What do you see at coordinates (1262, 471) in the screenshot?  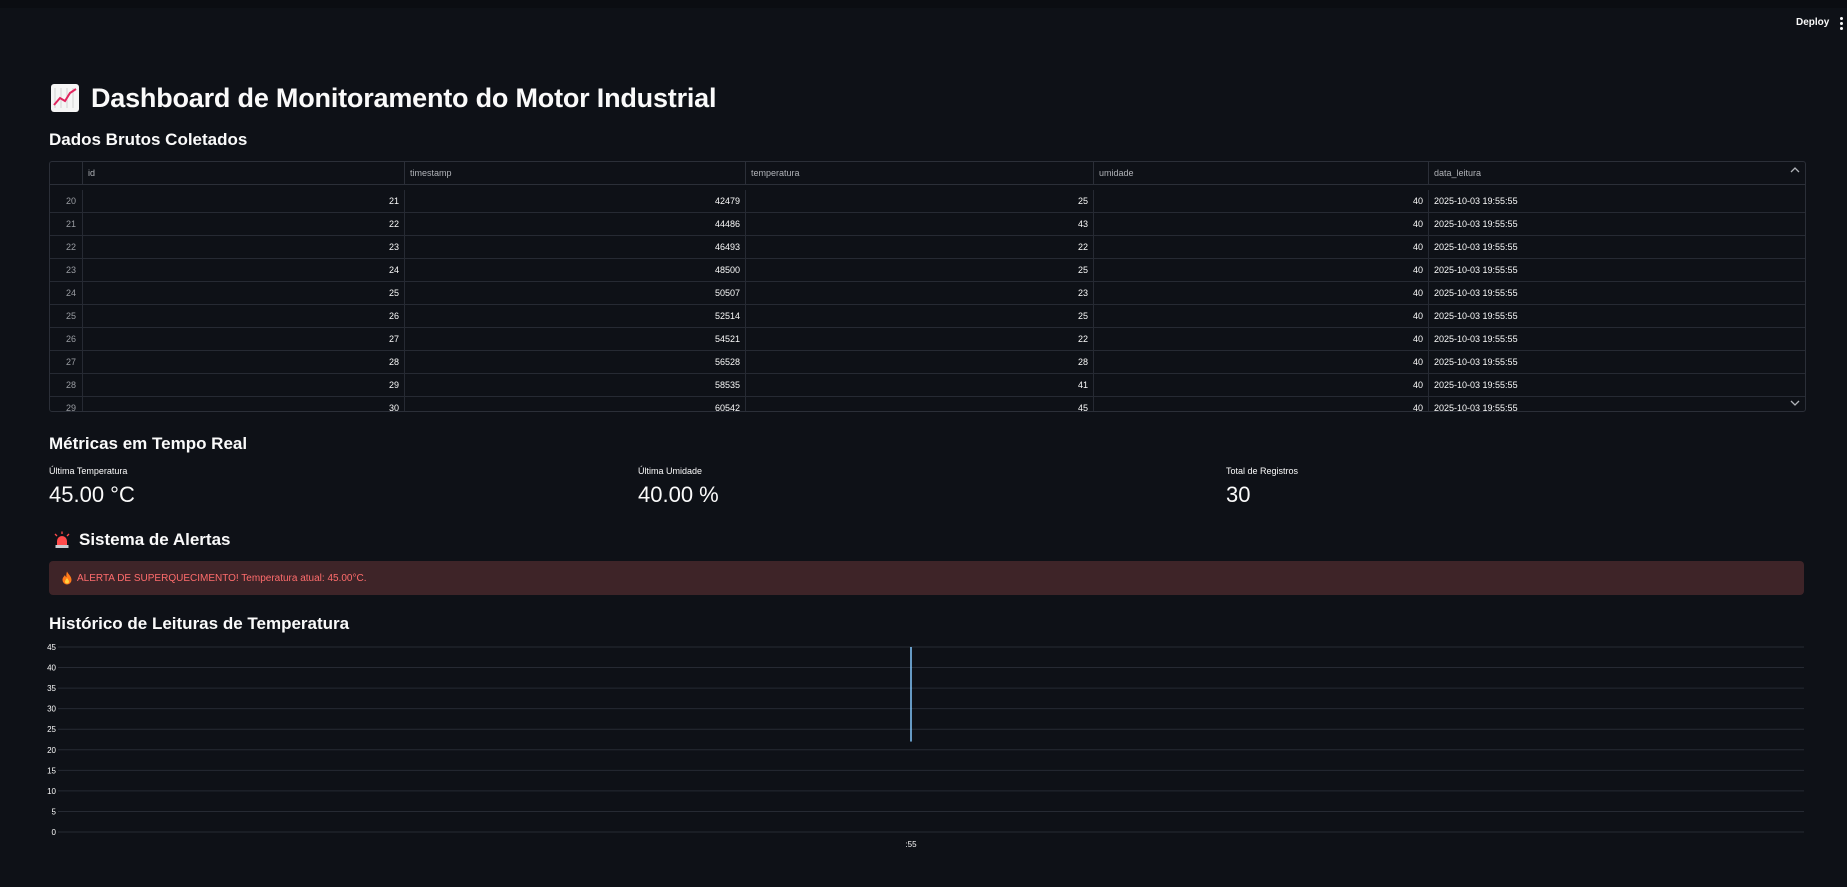 I see `metric-label: Total de Registros` at bounding box center [1262, 471].